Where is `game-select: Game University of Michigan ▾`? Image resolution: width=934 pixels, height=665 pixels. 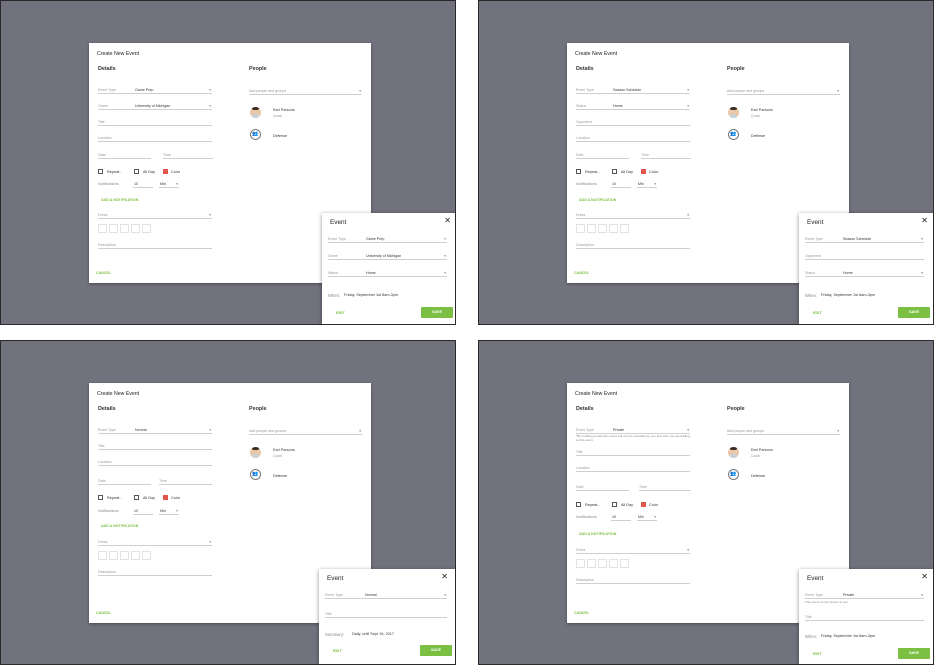
game-select: Game University of Michigan ▾ is located at coordinates (155, 105).